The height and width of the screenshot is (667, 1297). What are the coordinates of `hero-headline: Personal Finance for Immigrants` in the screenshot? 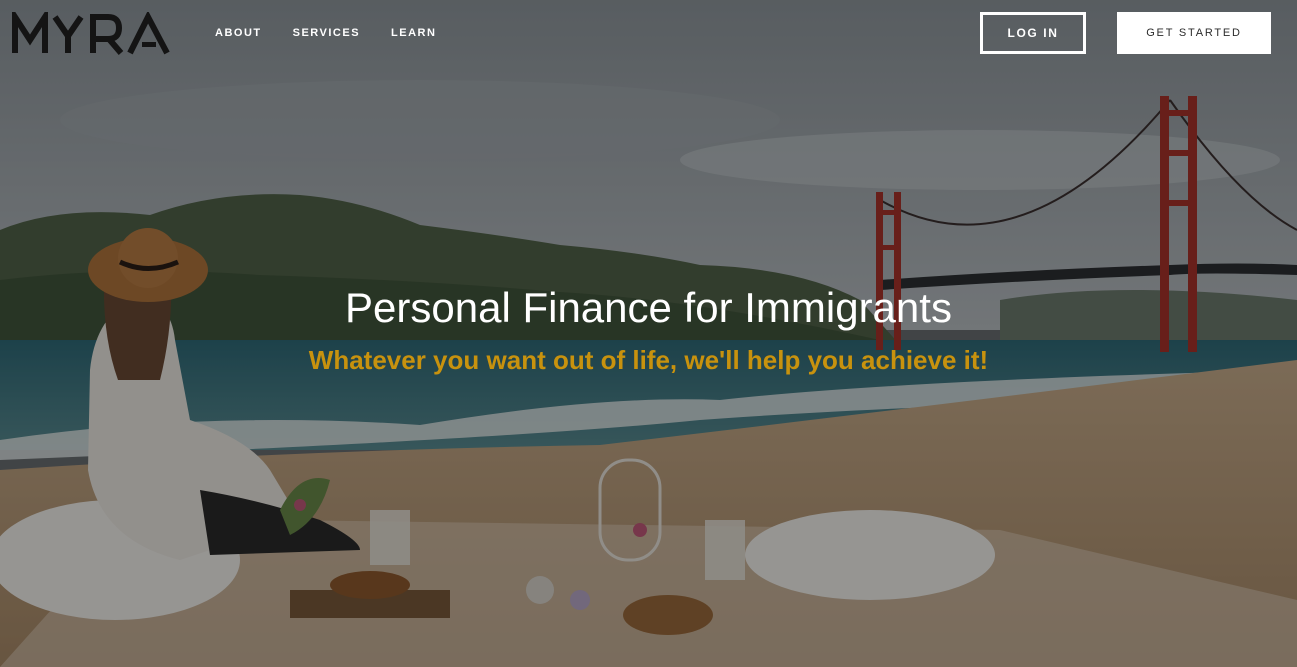 It's located at (648, 307).